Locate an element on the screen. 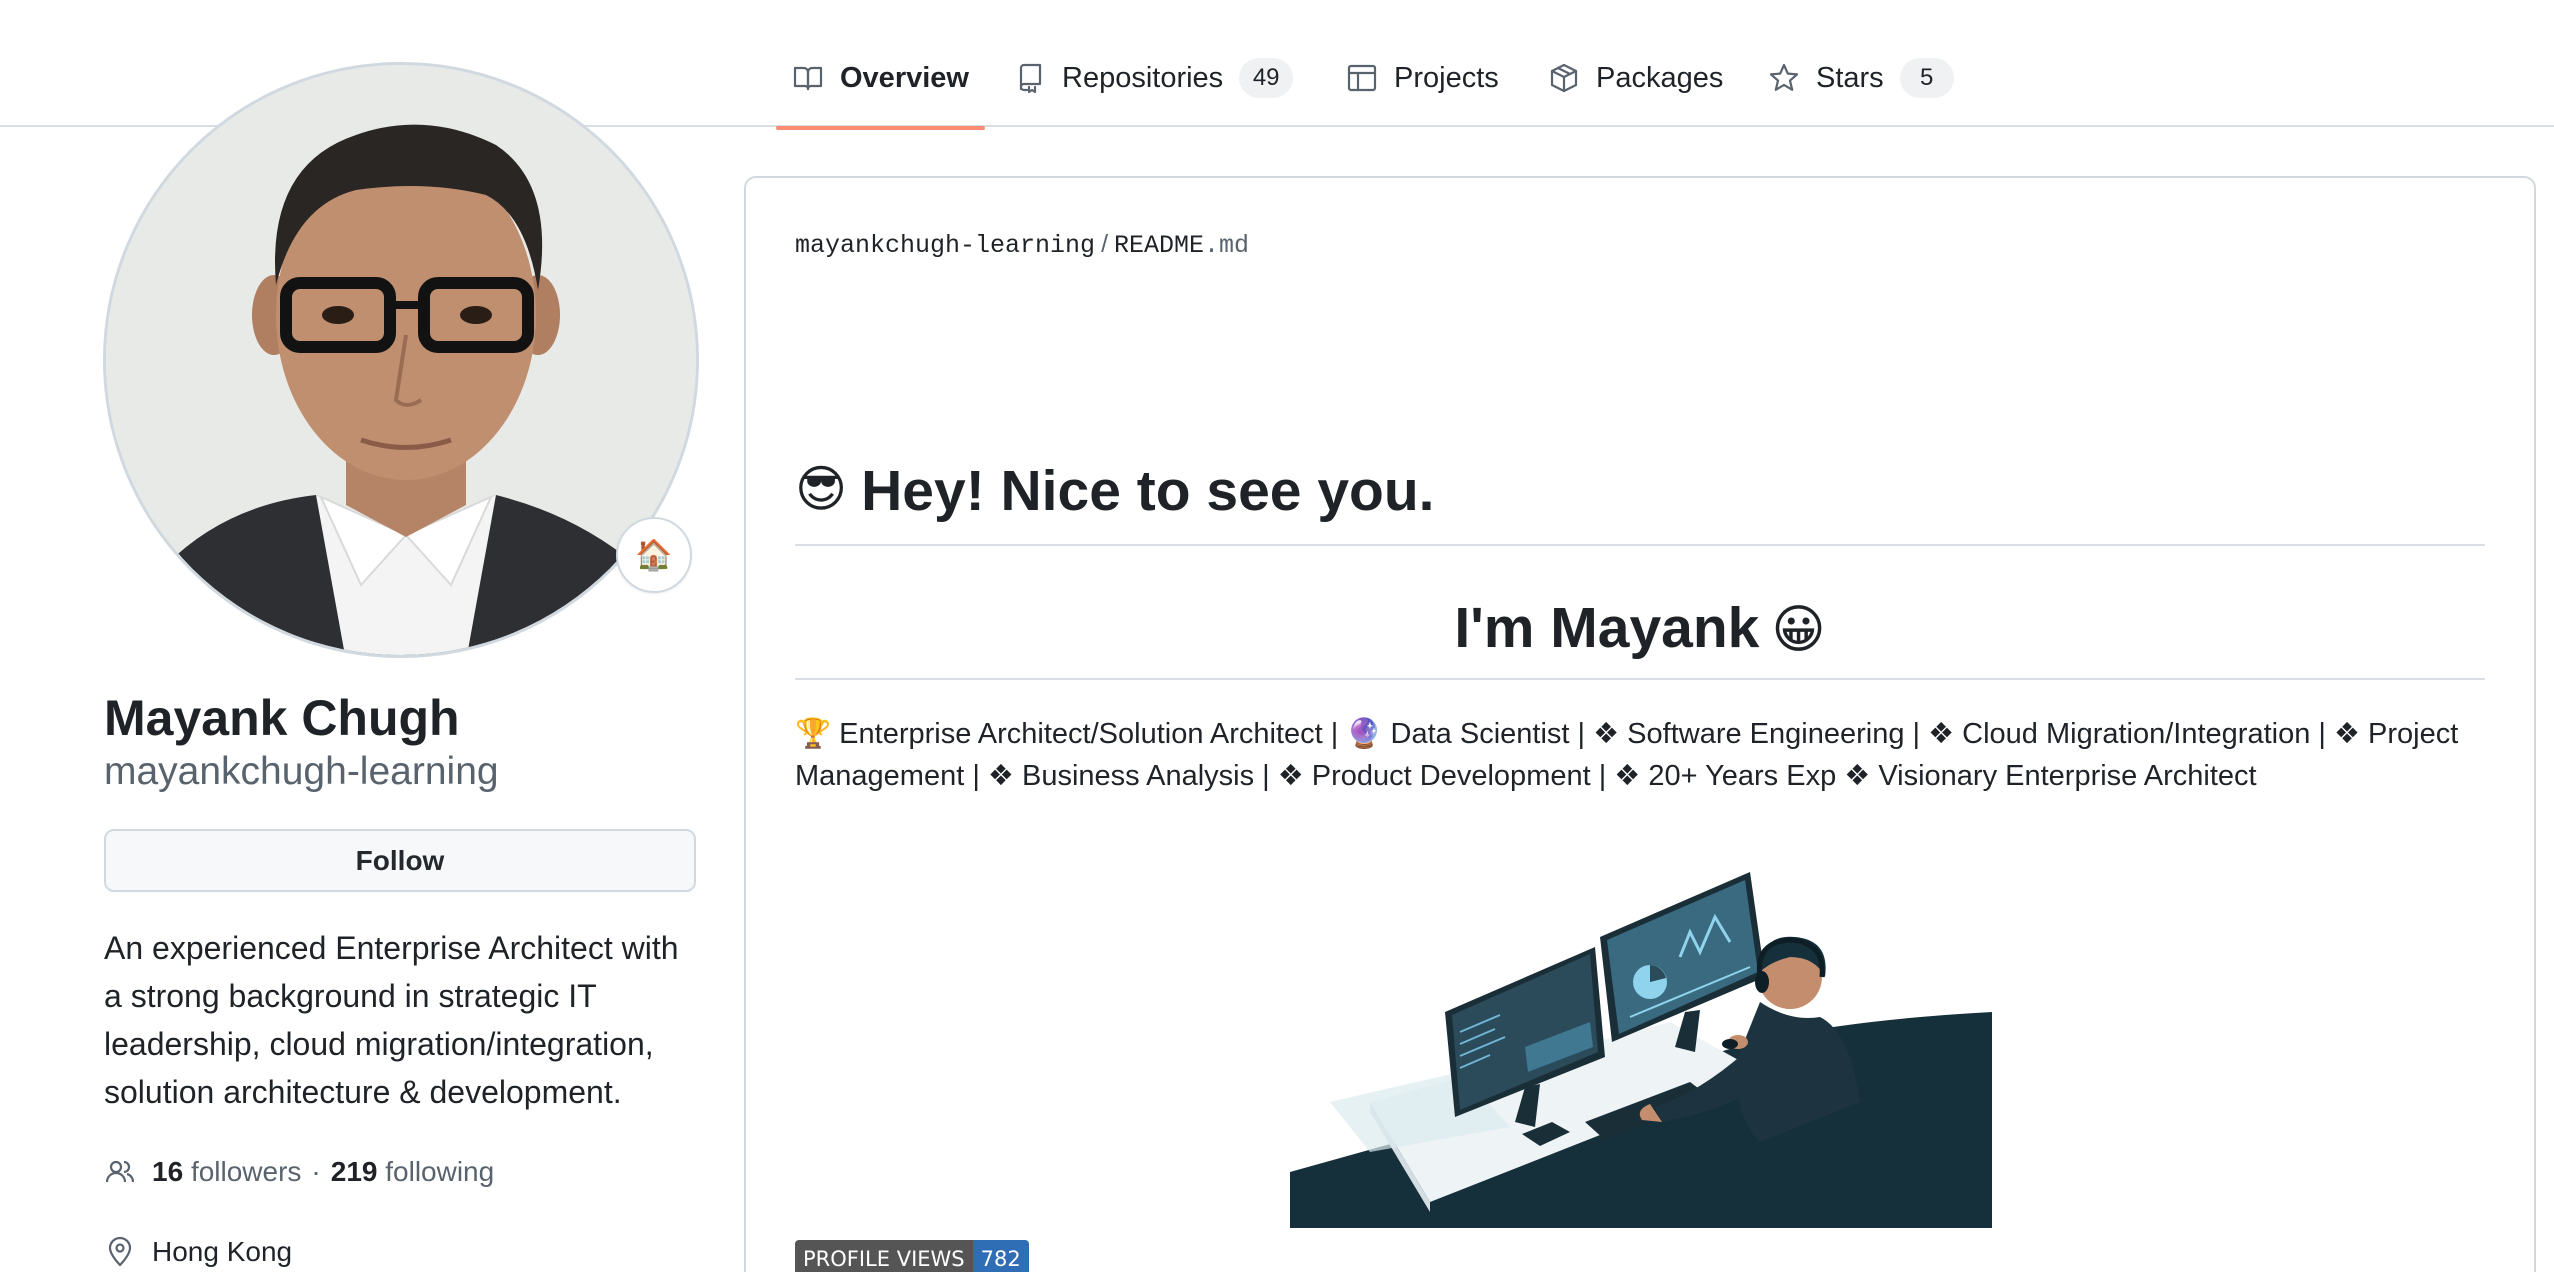 This screenshot has height=1272, width=2554. tab-overview: Overview is located at coordinates (880, 89).